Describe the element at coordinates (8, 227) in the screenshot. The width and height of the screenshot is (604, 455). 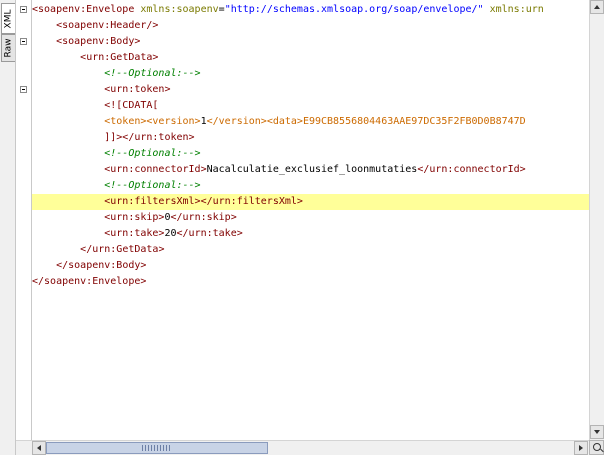
I see `view-tab-strip: XML Raw` at that location.